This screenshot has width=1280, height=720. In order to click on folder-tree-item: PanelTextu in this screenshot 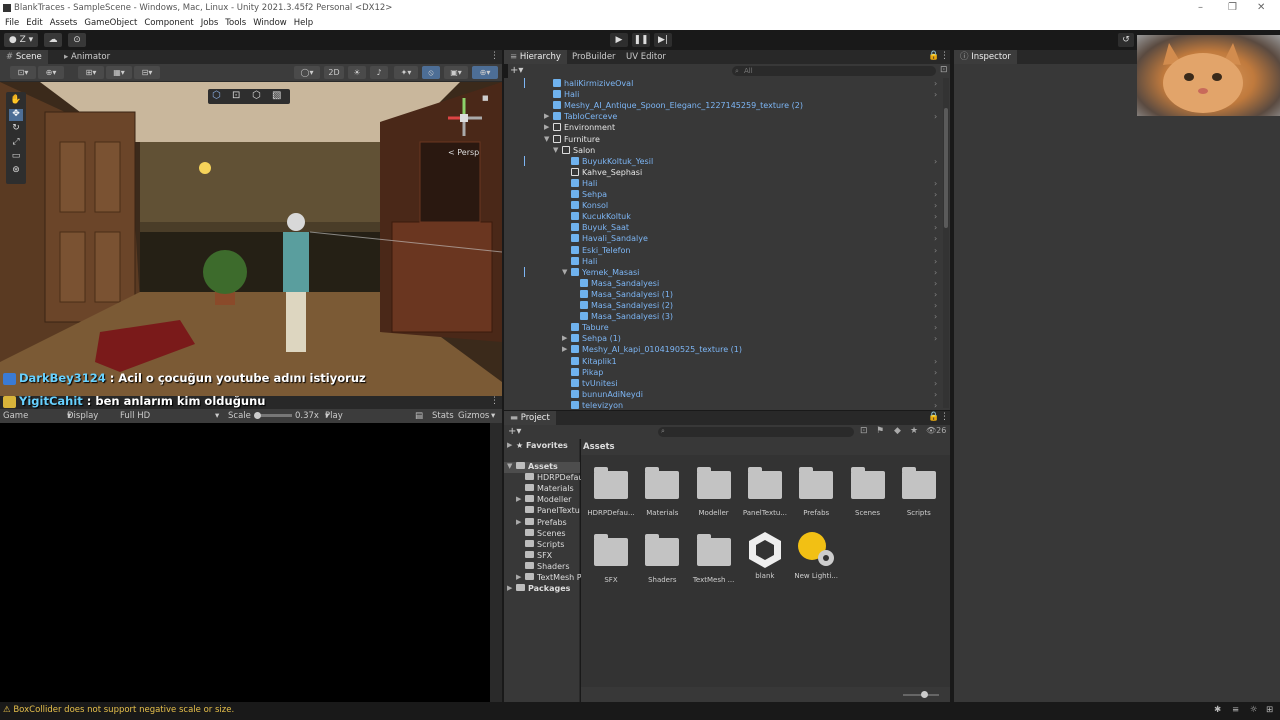, I will do `click(542, 511)`.